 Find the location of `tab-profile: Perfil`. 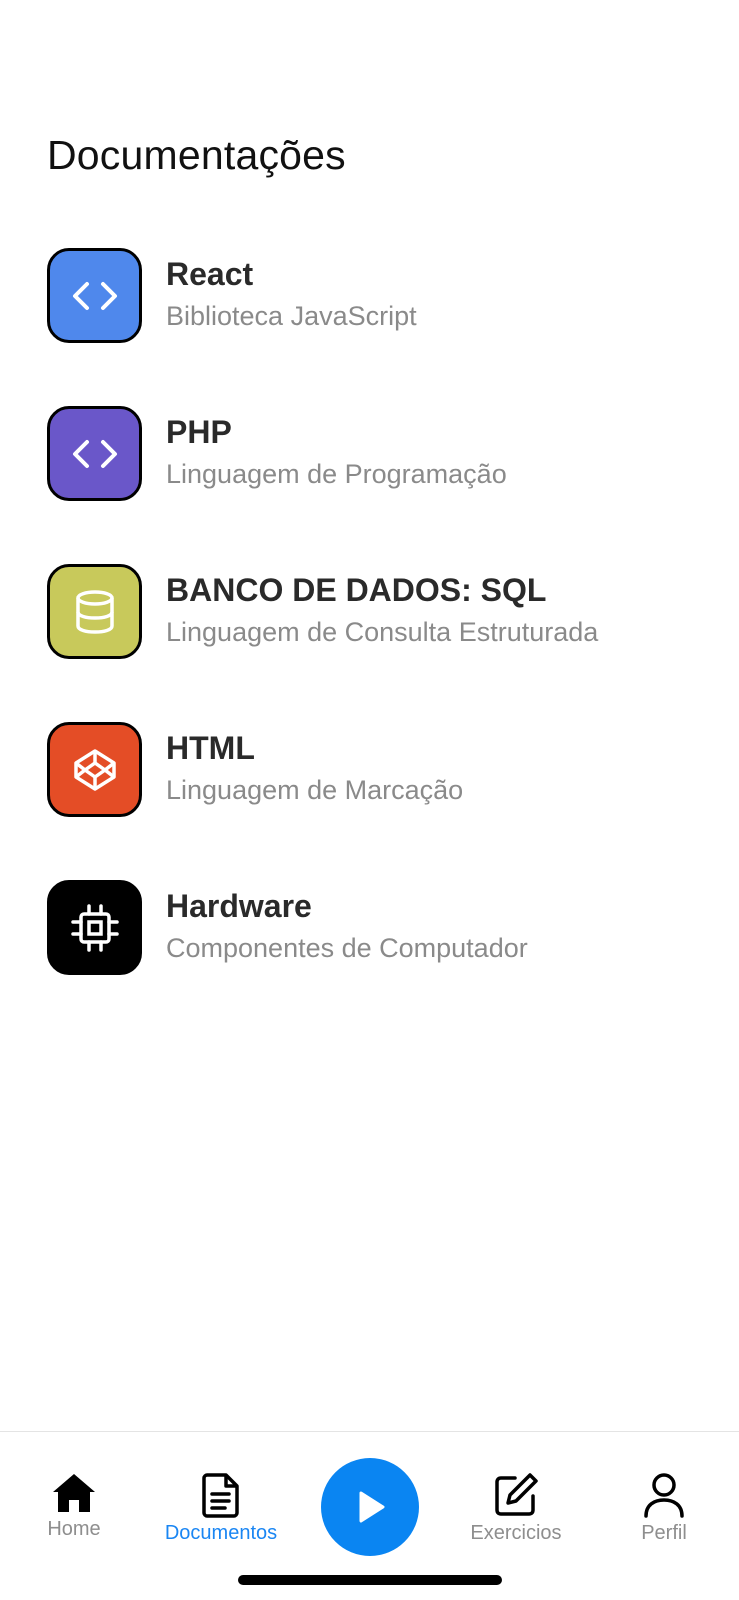

tab-profile: Perfil is located at coordinates (664, 1492).